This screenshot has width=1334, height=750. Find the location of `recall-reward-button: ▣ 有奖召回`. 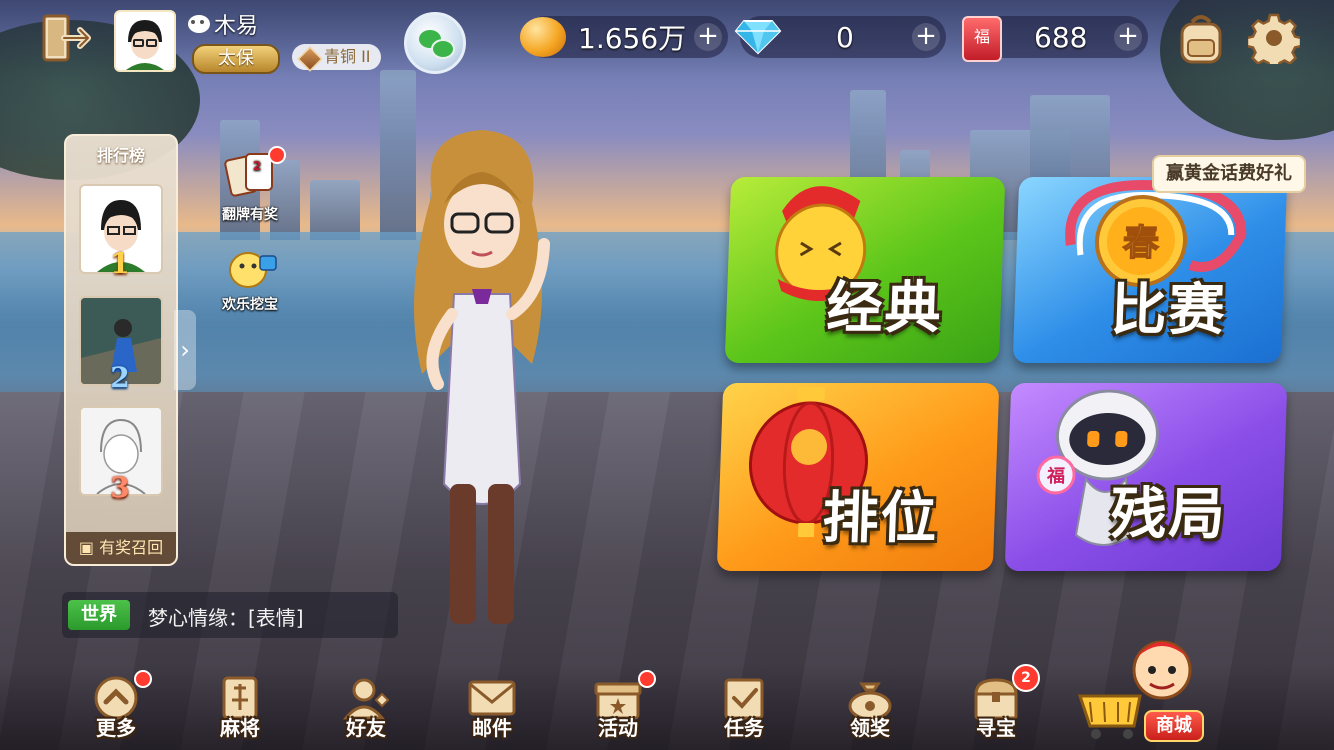

recall-reward-button: ▣ 有奖召回 is located at coordinates (121, 548).